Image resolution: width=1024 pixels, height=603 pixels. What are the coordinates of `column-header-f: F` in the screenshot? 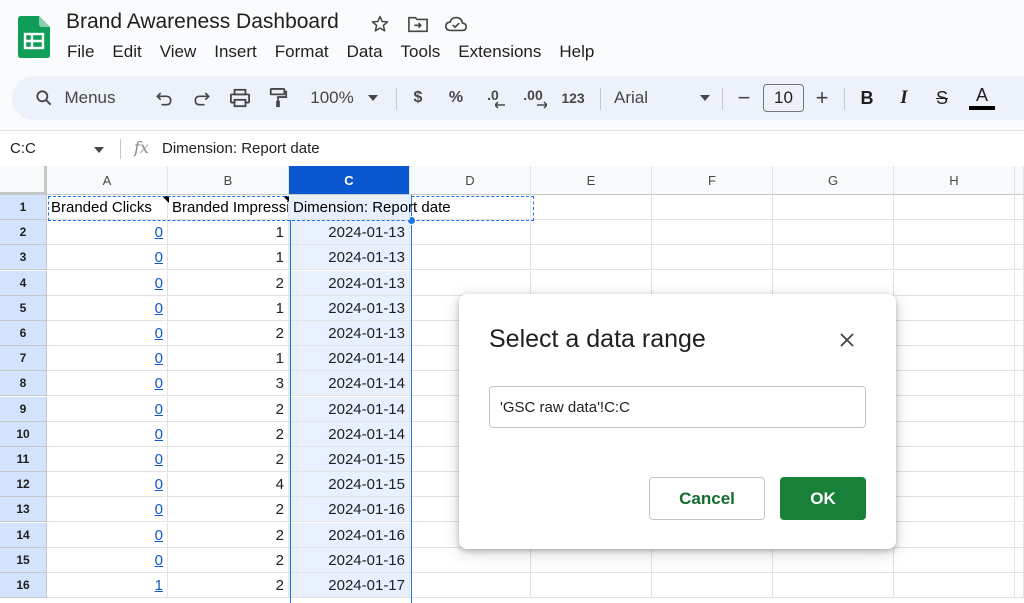 It's located at (712, 180).